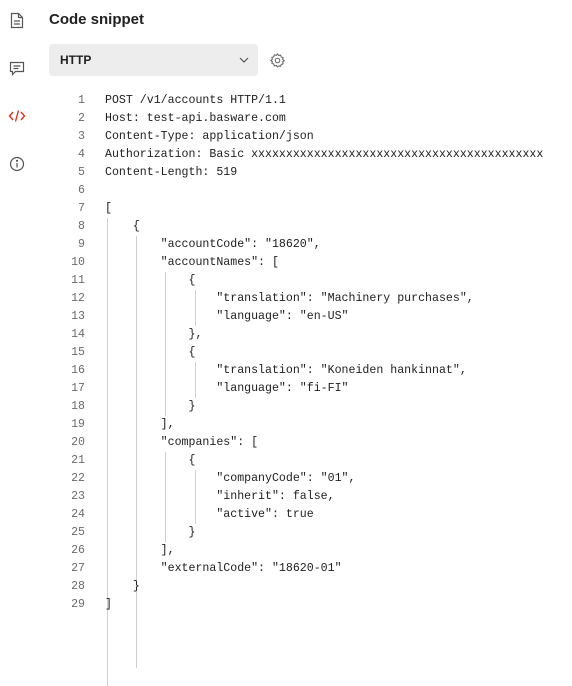 This screenshot has height=686, width=572. Describe the element at coordinates (286, 533) in the screenshot. I see `code-line: 25 }` at that location.